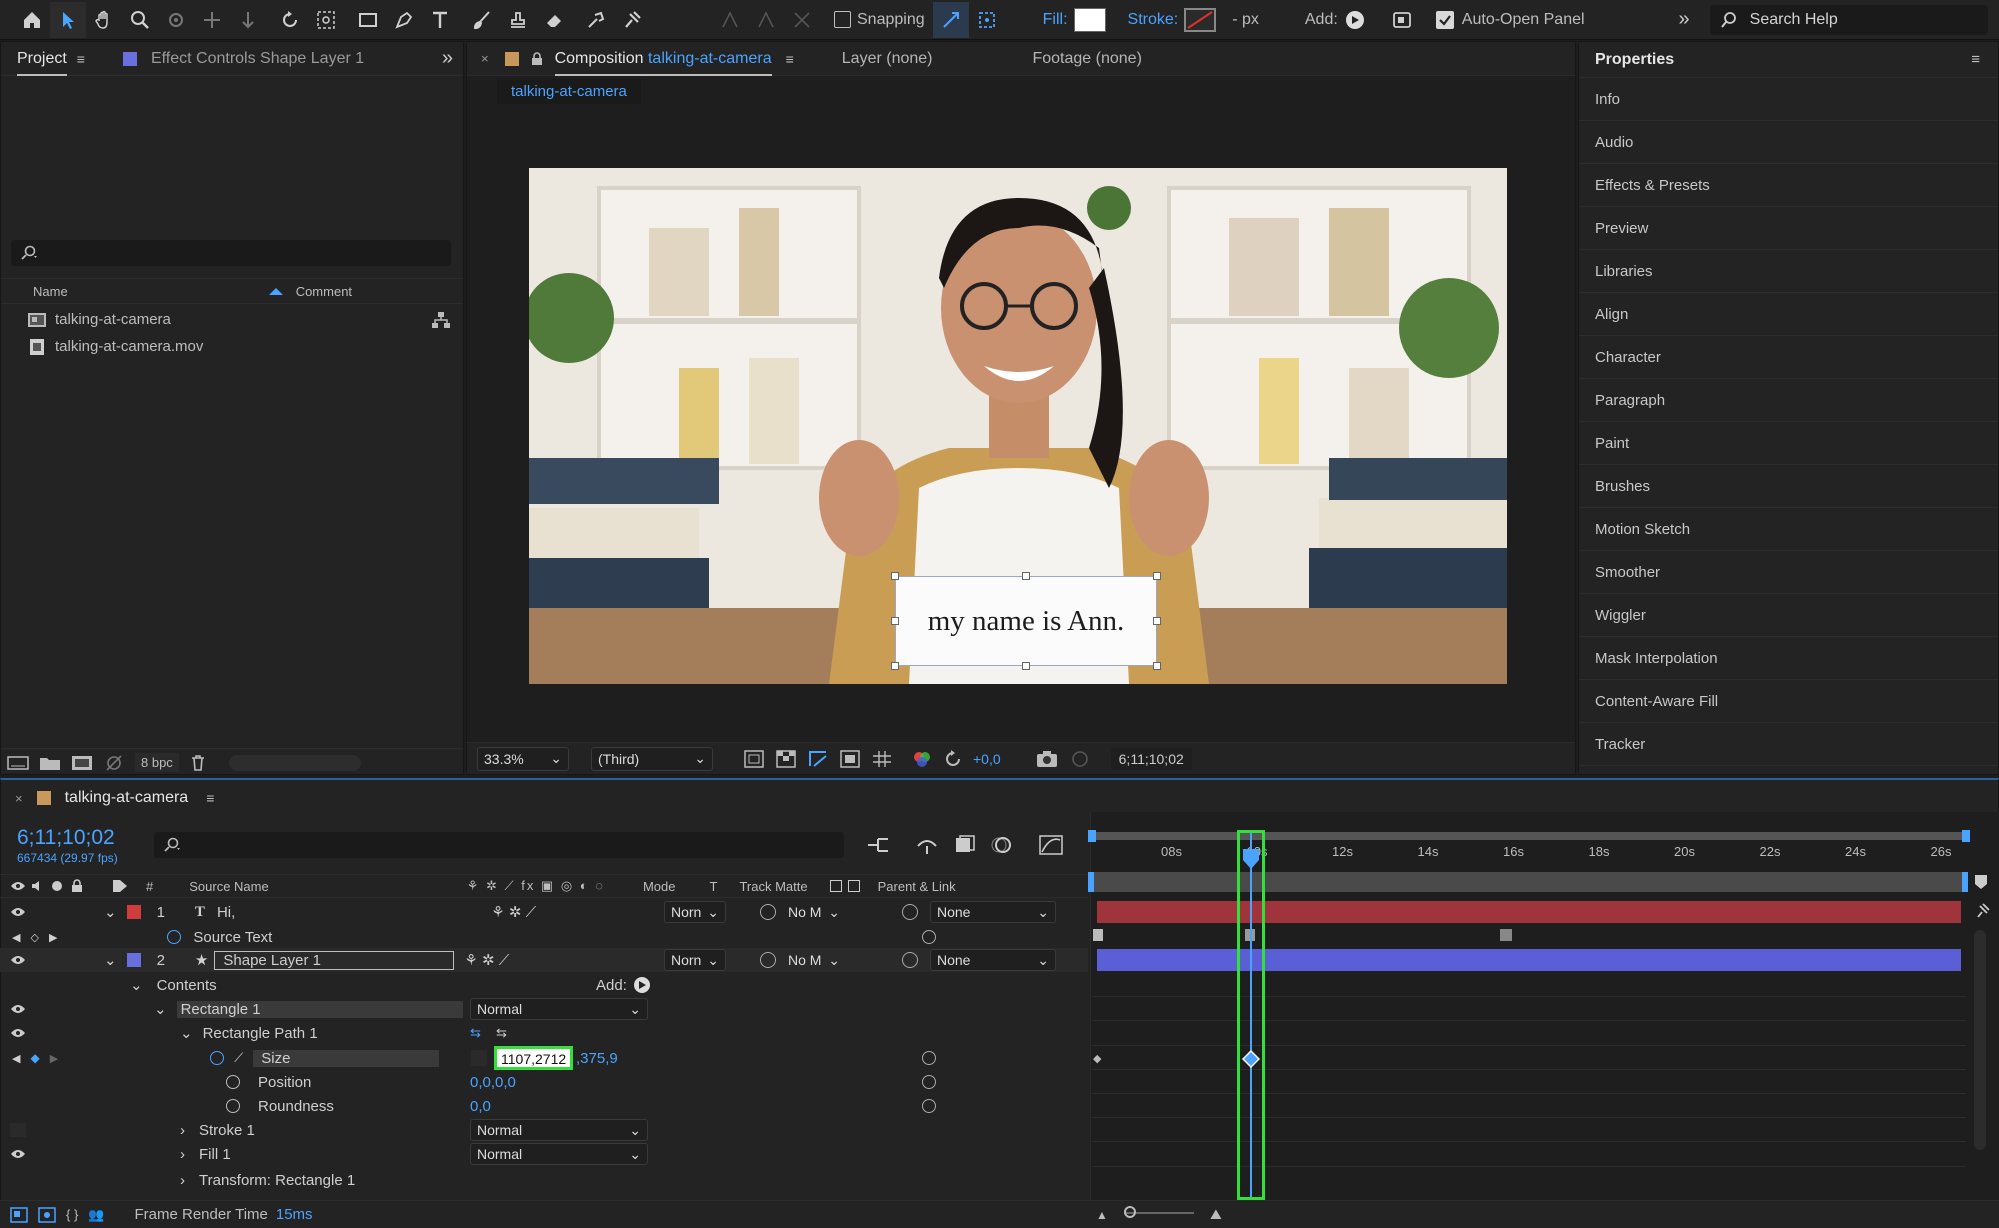 The width and height of the screenshot is (1999, 1228). What do you see at coordinates (486, 960) in the screenshot?
I see `layer-switches: ⚘ ✲ ⟋` at bounding box center [486, 960].